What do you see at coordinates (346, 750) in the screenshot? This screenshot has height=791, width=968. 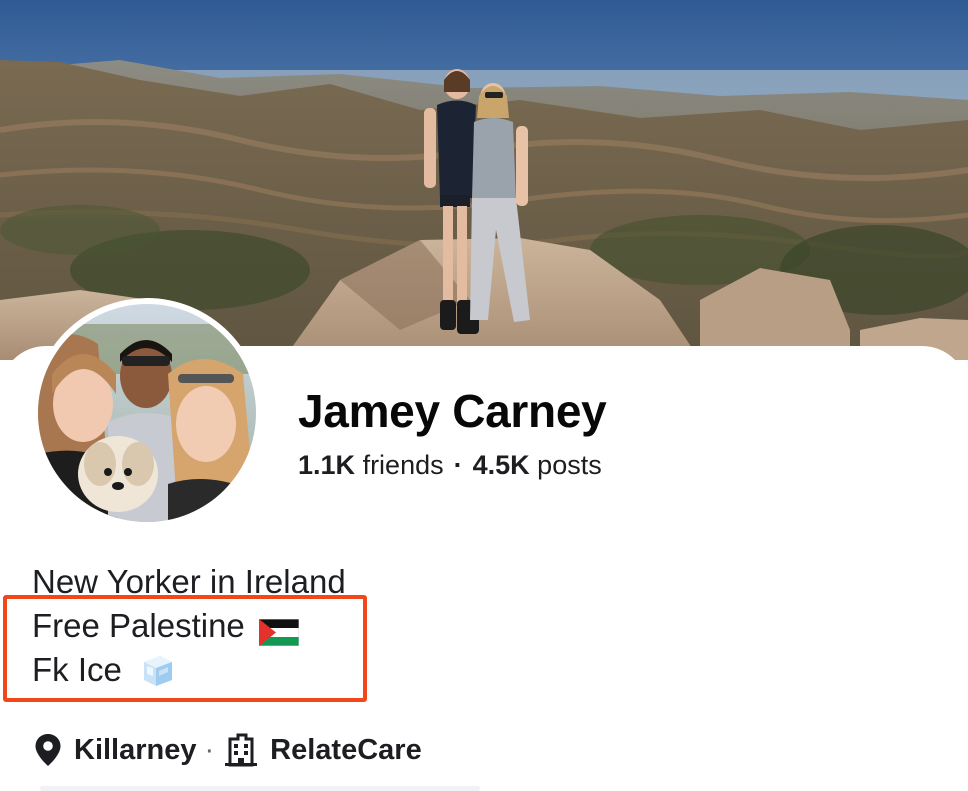 I see `workplace-text: RelateCare` at bounding box center [346, 750].